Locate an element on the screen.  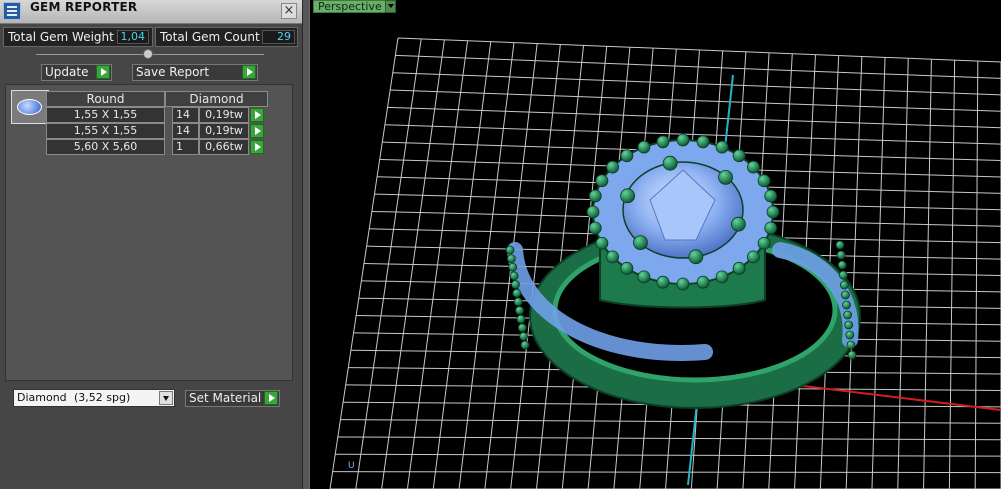
total-gem-weight-box: Total Gem Weight 1,04 is located at coordinates (78, 37).